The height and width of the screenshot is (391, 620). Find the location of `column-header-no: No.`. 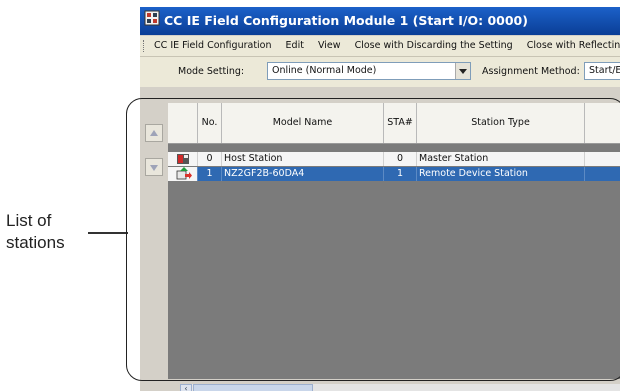

column-header-no: No. is located at coordinates (210, 123).